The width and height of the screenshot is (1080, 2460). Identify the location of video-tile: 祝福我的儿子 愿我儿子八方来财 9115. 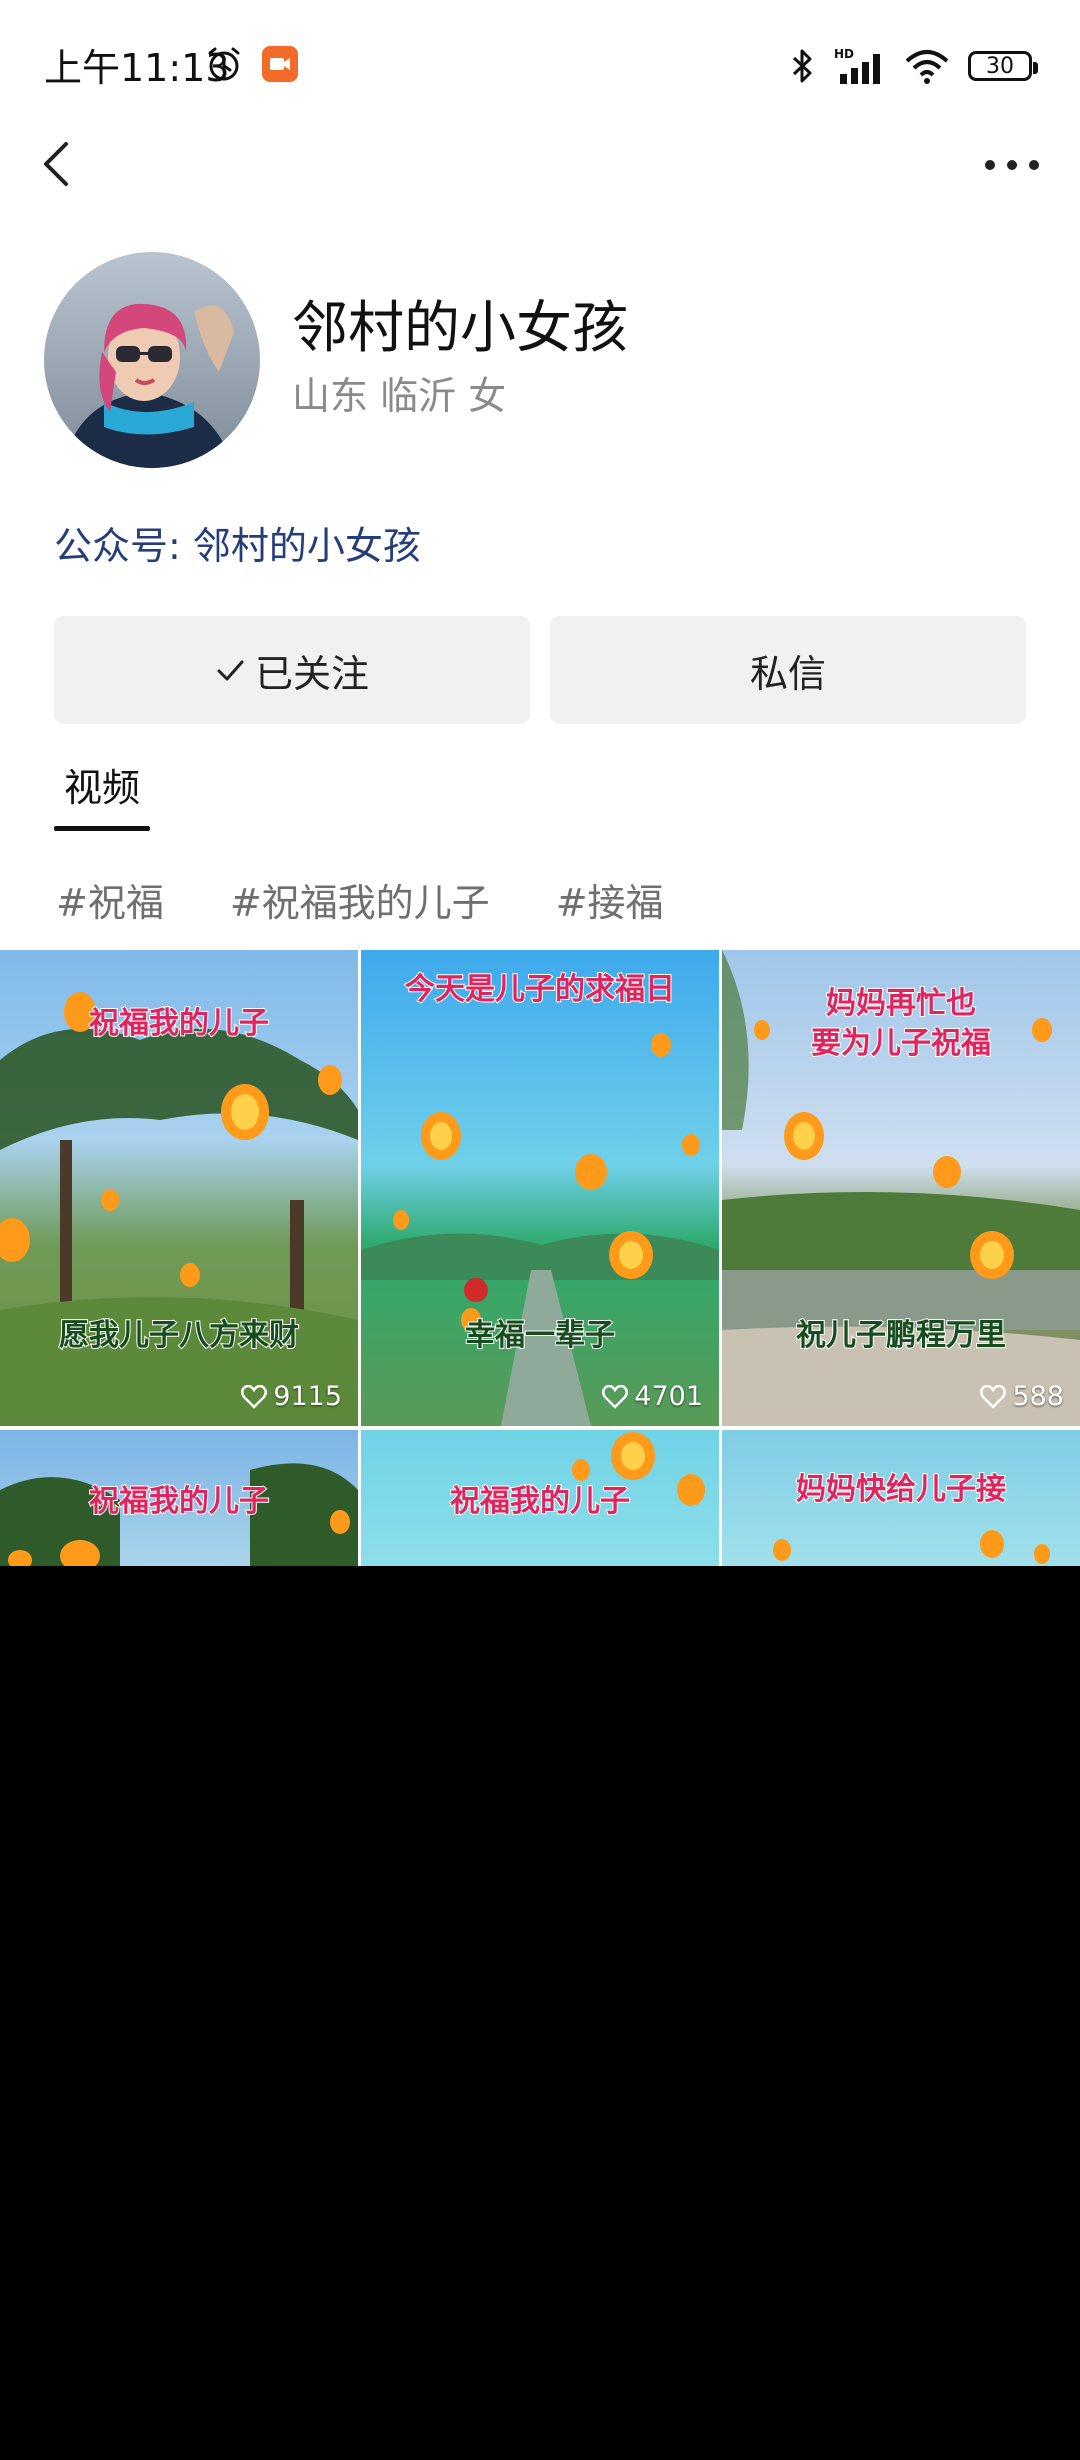
(179, 1188).